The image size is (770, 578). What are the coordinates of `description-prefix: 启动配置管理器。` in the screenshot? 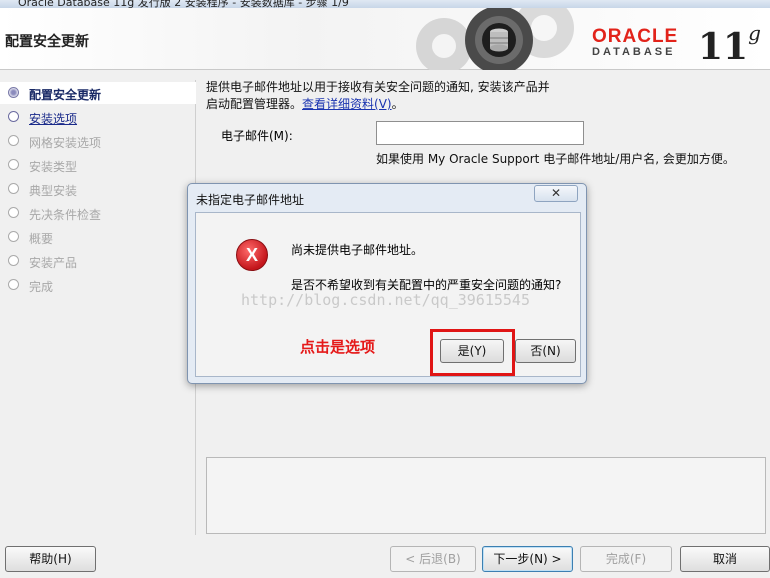 It's located at (254, 104).